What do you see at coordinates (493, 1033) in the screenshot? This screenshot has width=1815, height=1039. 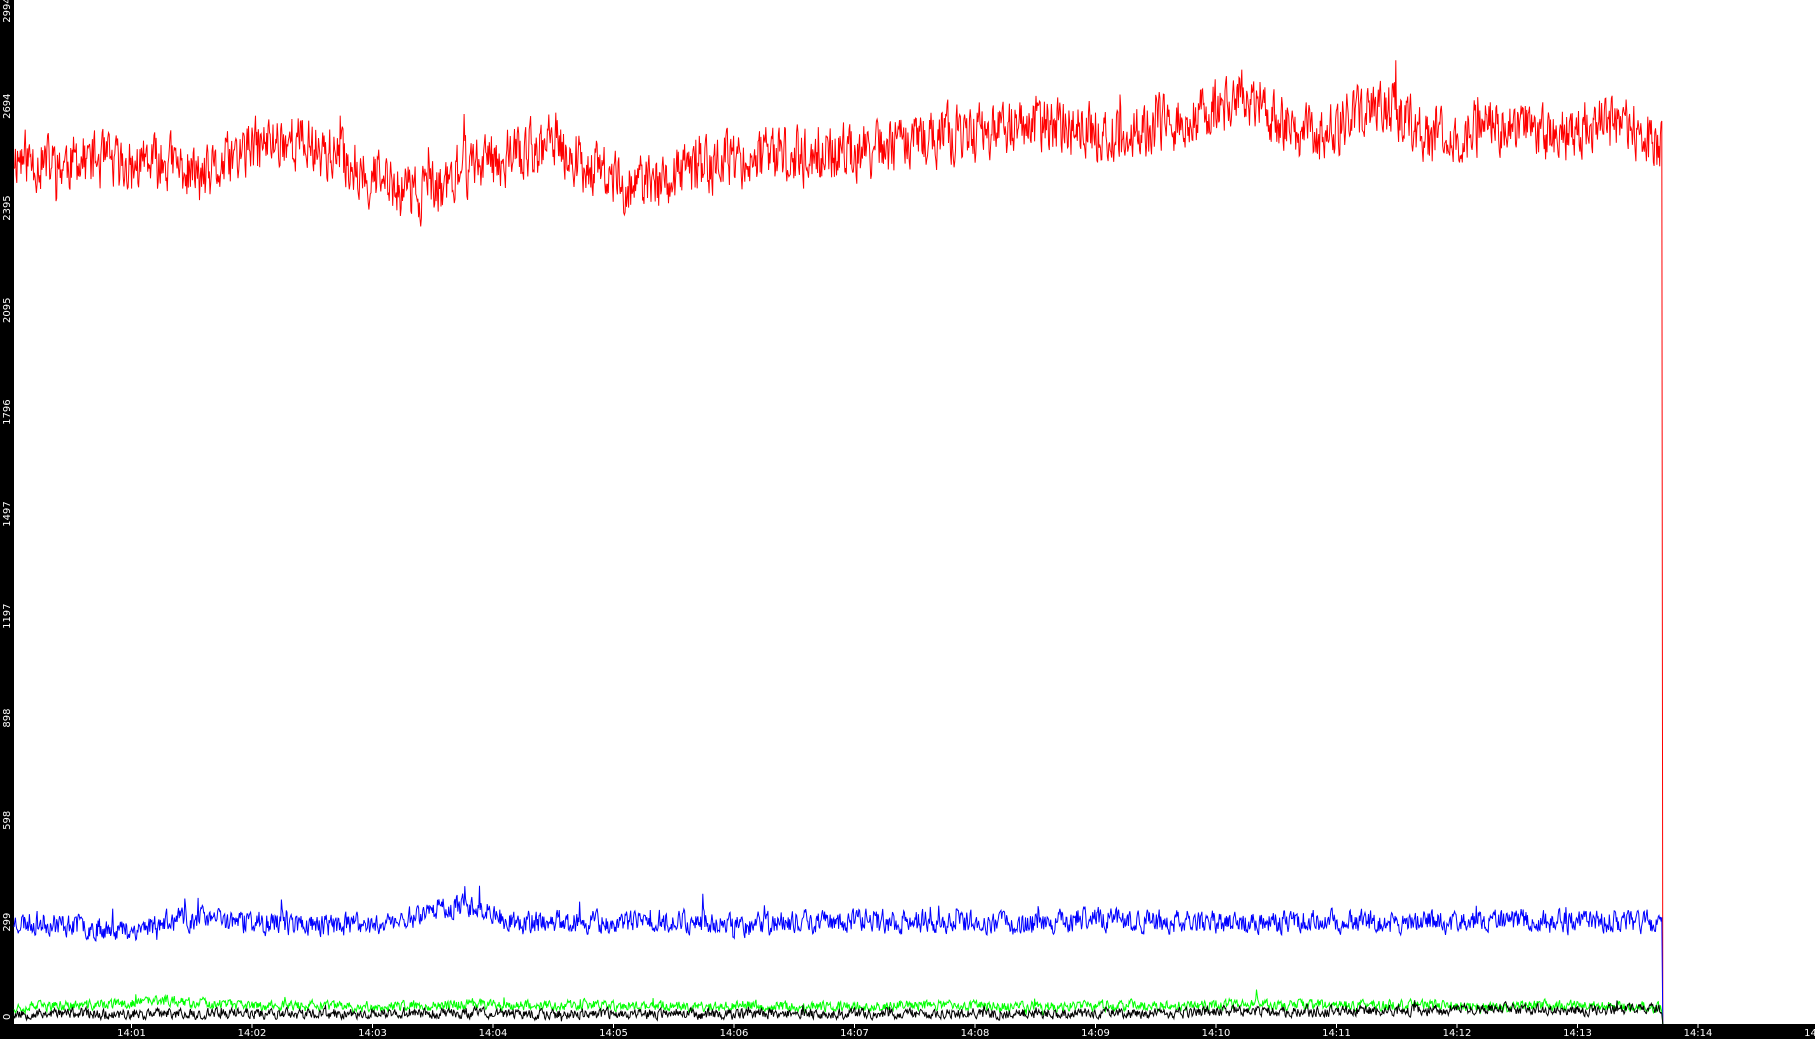 I see `x-tick-label: 14:04` at bounding box center [493, 1033].